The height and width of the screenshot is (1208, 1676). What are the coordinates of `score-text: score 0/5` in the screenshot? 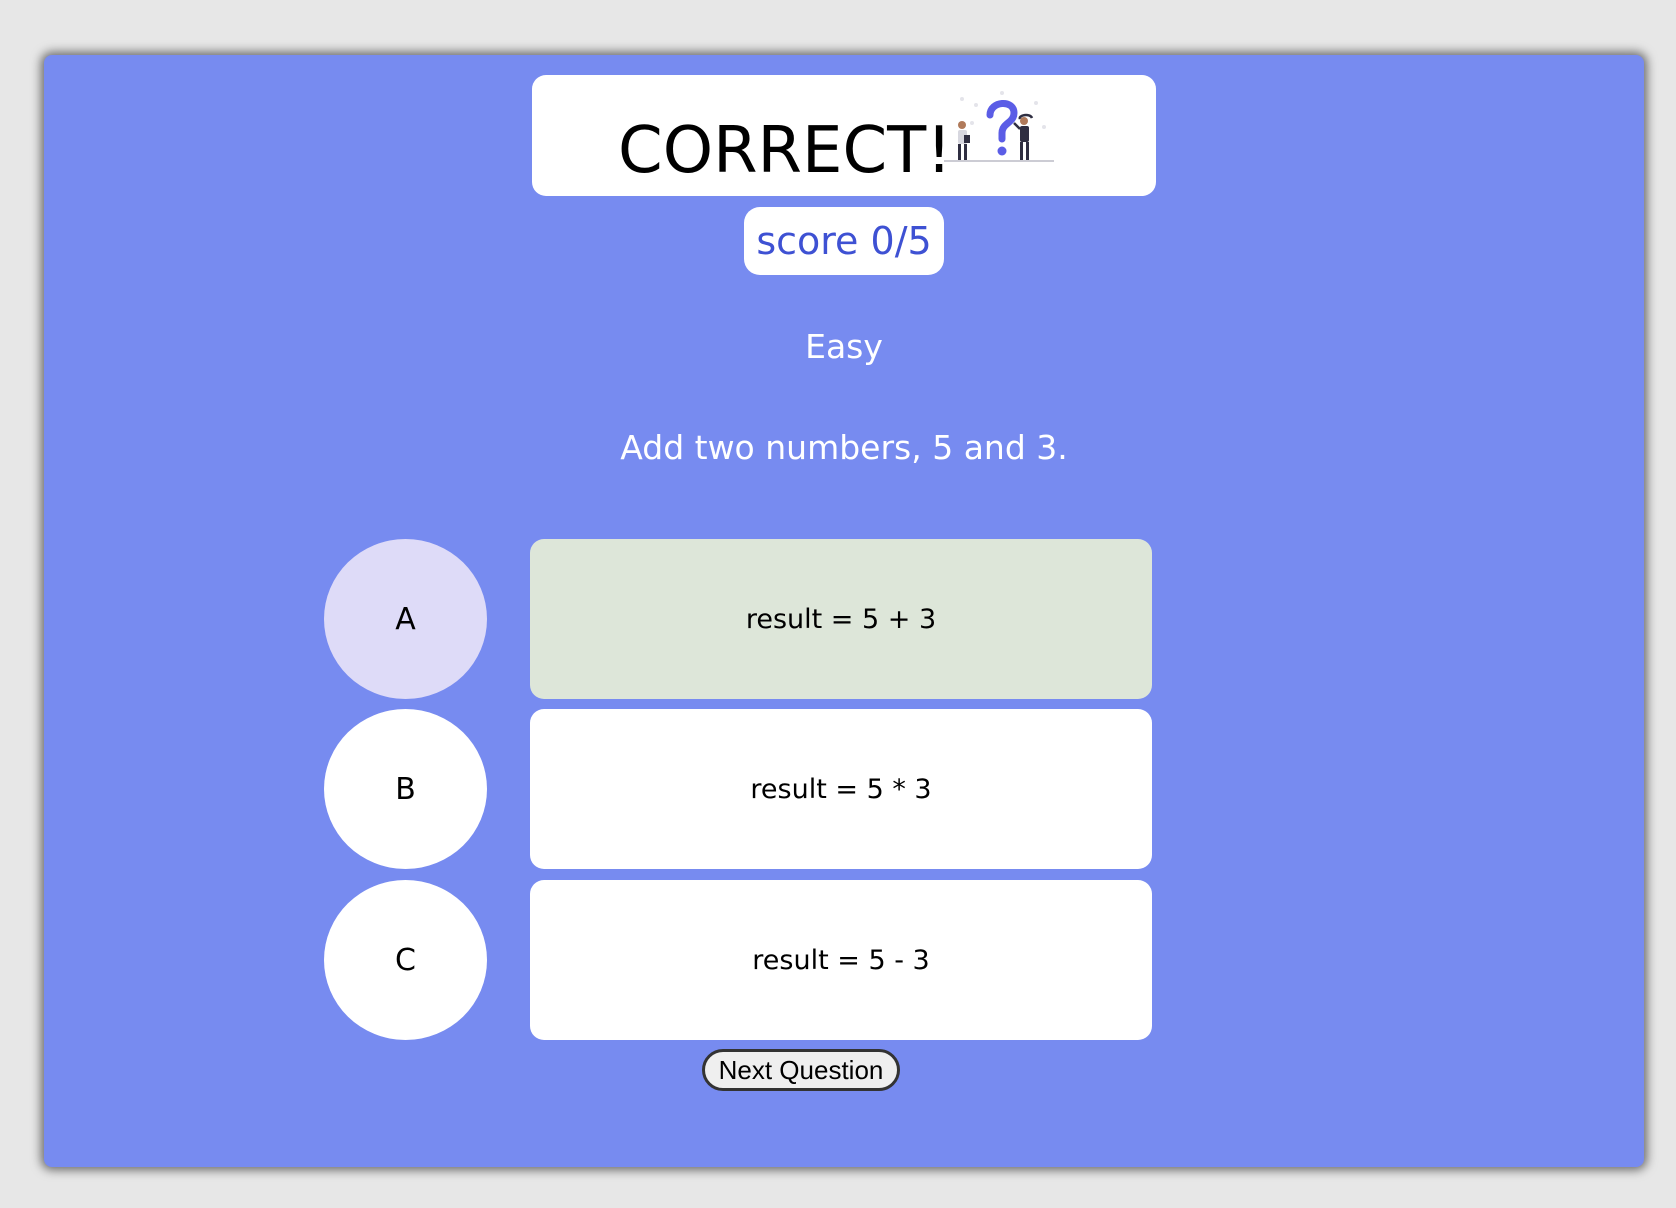 It's located at (844, 241).